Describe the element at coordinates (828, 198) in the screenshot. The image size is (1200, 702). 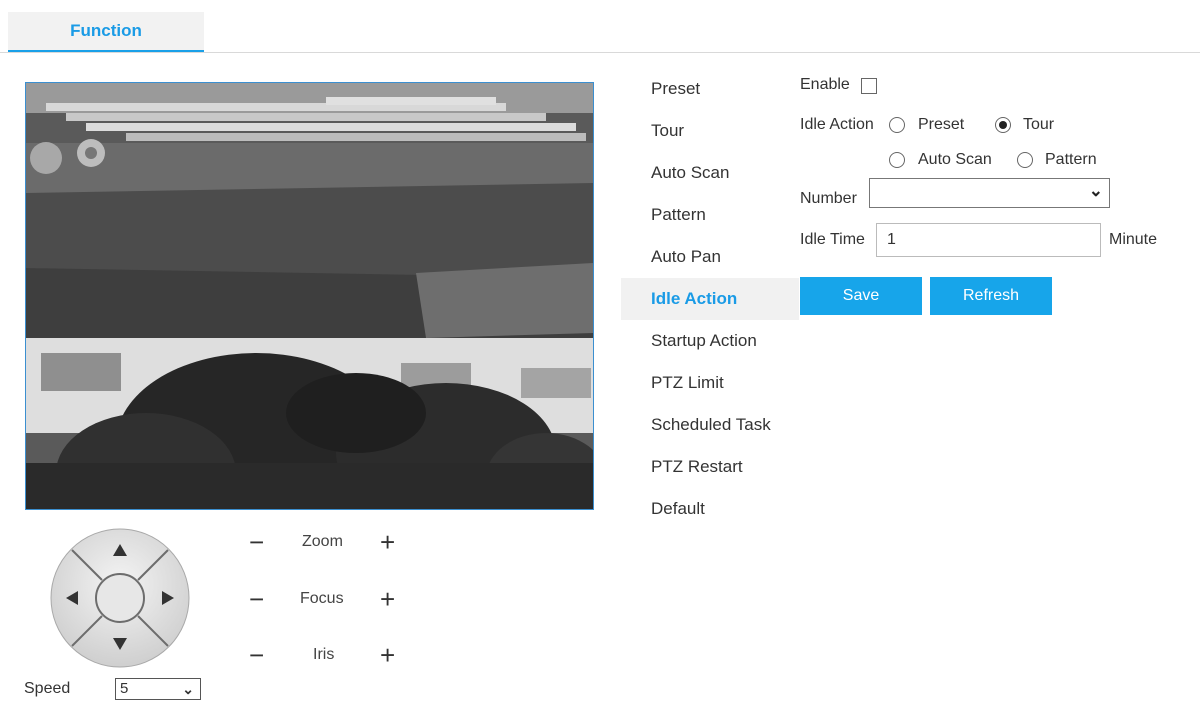
I see `number-label: Number` at that location.